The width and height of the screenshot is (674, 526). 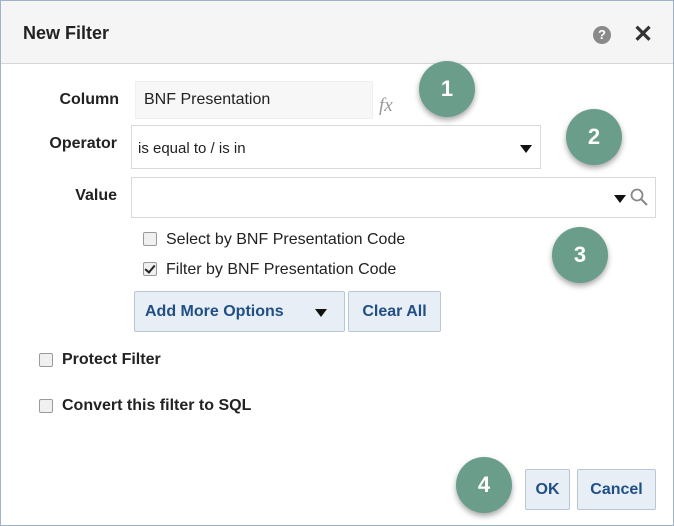 What do you see at coordinates (111, 359) in the screenshot?
I see `protect-filter-label: Protect Filter` at bounding box center [111, 359].